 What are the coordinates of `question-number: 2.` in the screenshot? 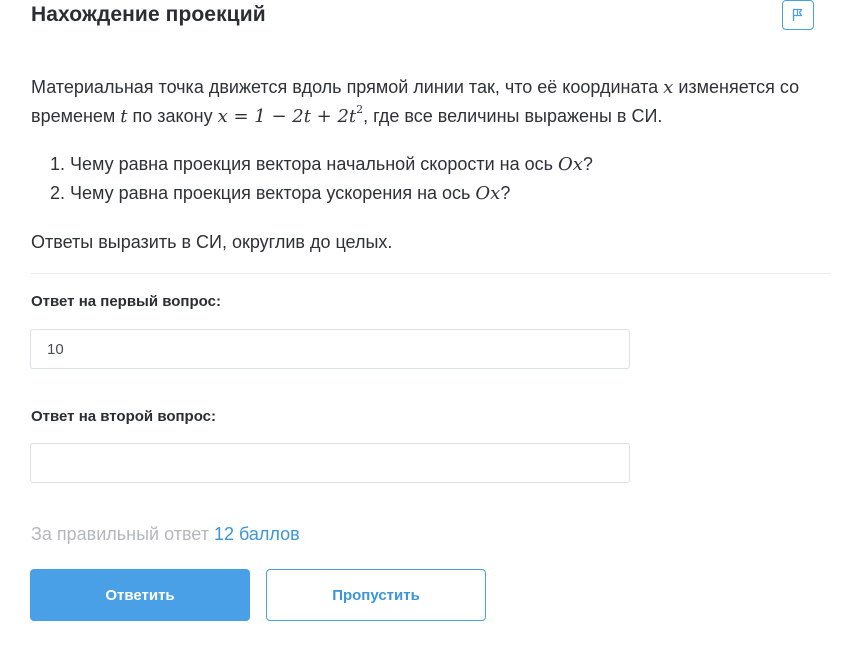 It's located at (58, 193).